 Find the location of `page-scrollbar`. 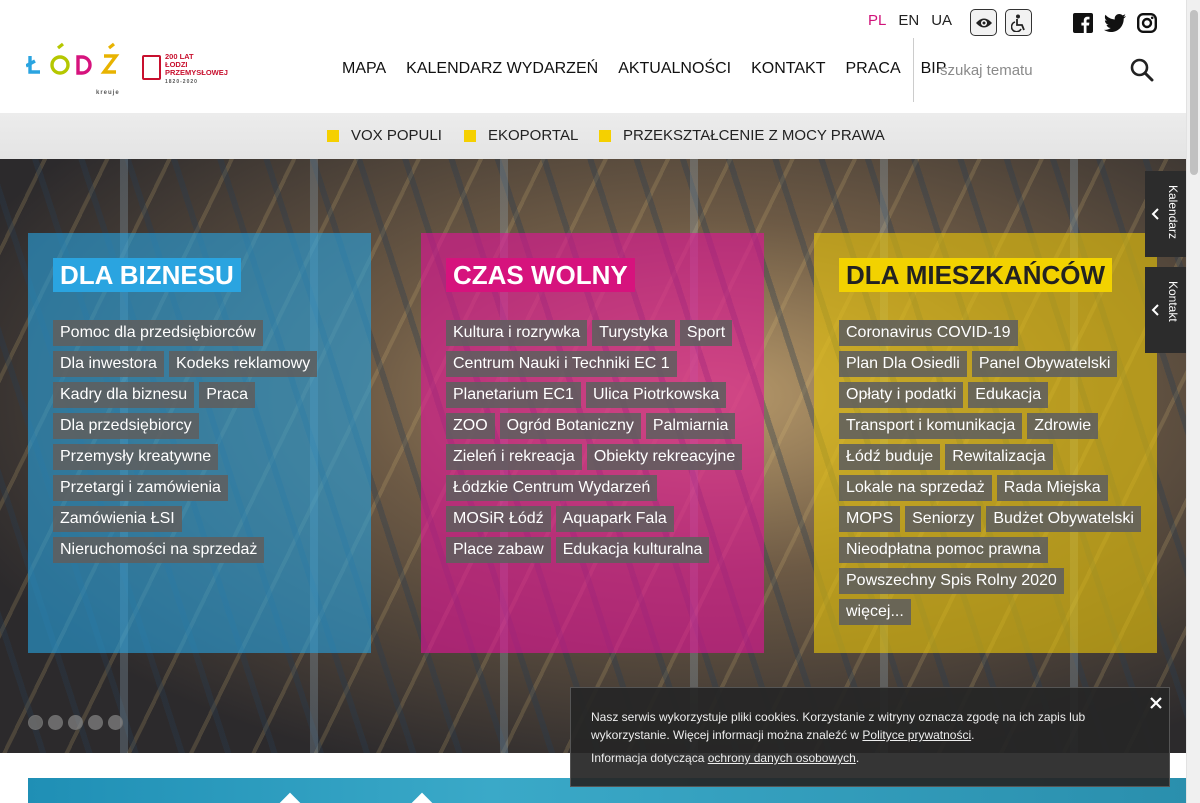

page-scrollbar is located at coordinates (1193, 401).